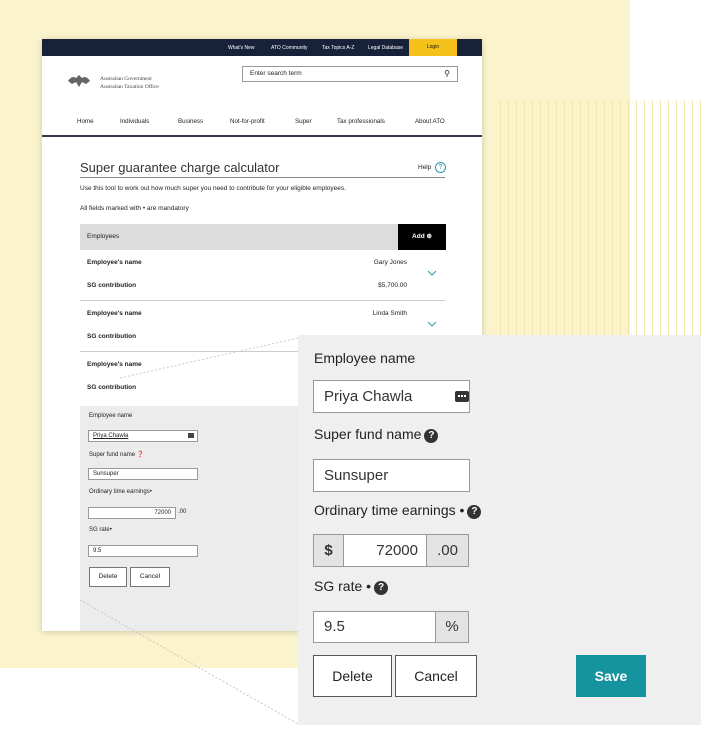  I want to click on employee-name-input: Priya Chawla, so click(391, 396).